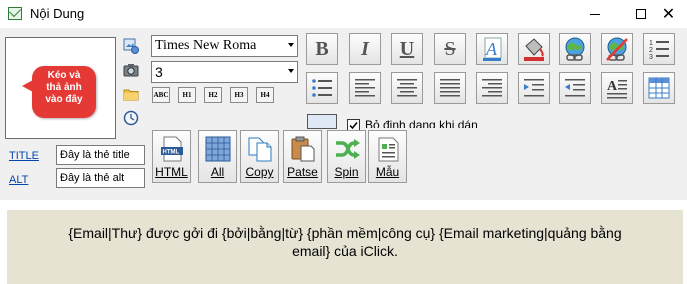 This screenshot has height=284, width=687. I want to click on select-all-label: All, so click(217, 172).